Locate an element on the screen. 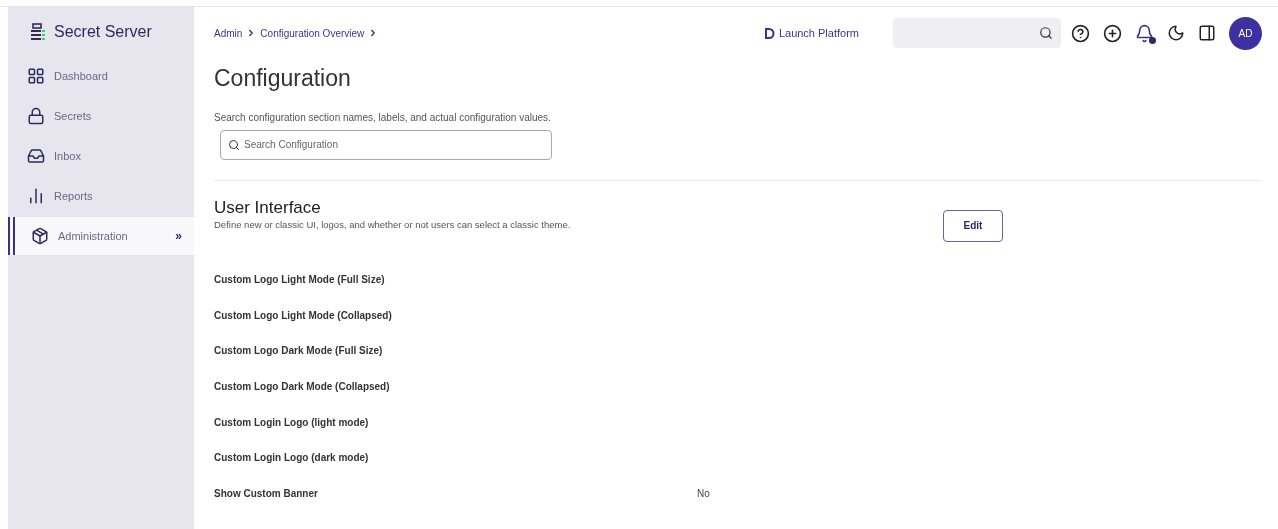  setting-value: No is located at coordinates (703, 493).